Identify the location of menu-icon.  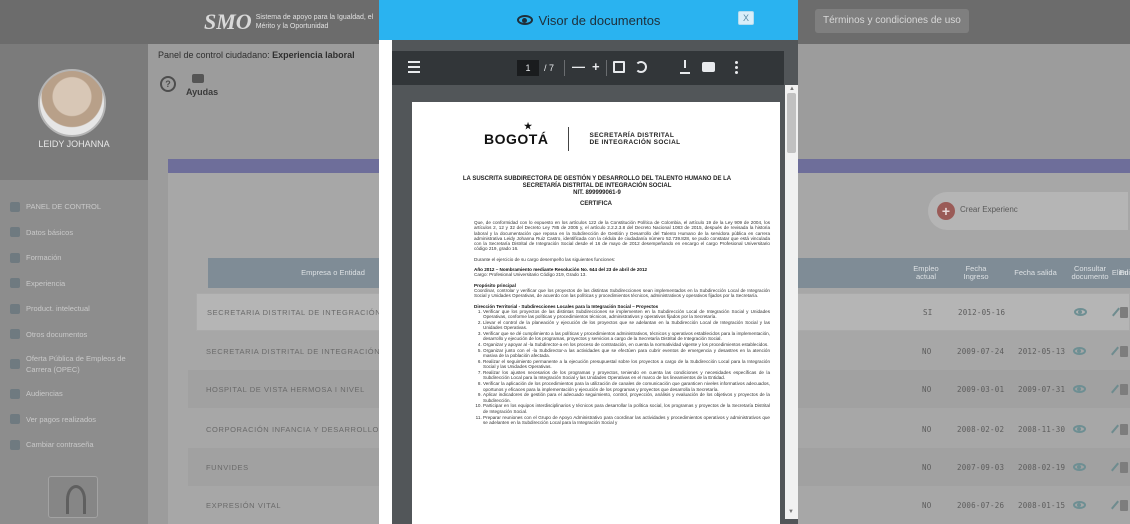
(414, 67).